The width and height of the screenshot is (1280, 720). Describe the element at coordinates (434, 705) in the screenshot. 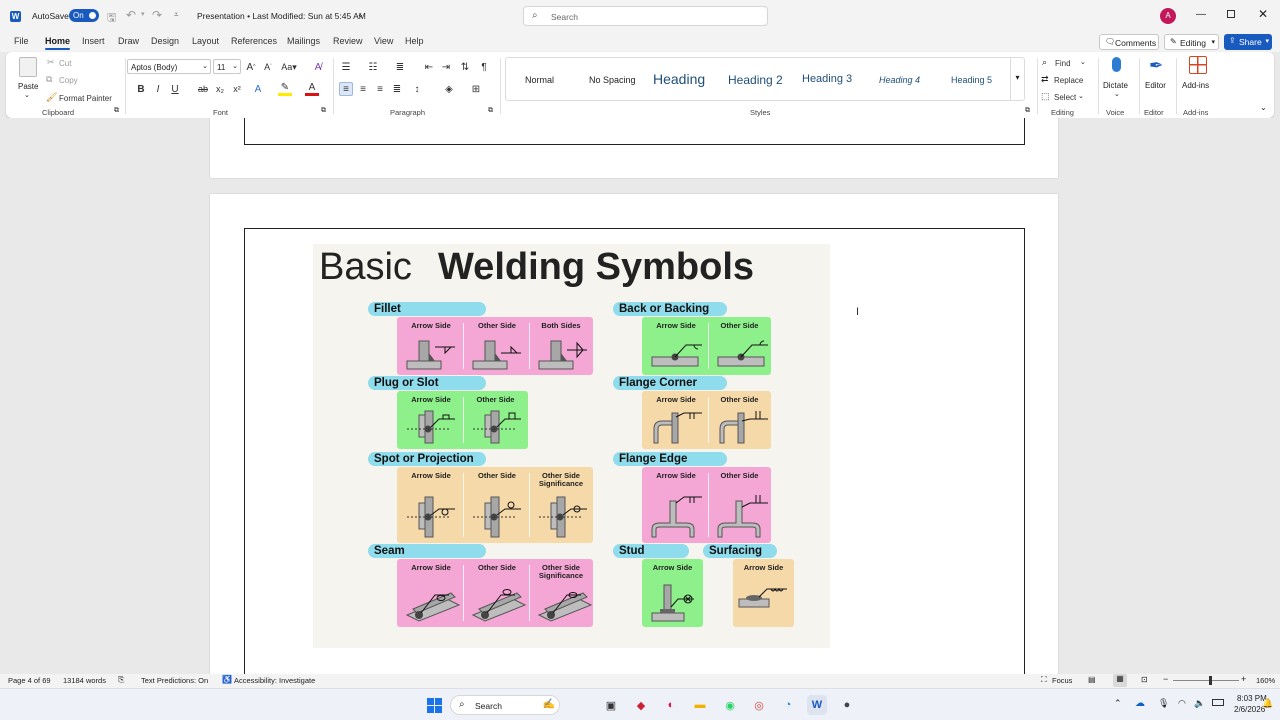

I see `start-windows-icon` at that location.